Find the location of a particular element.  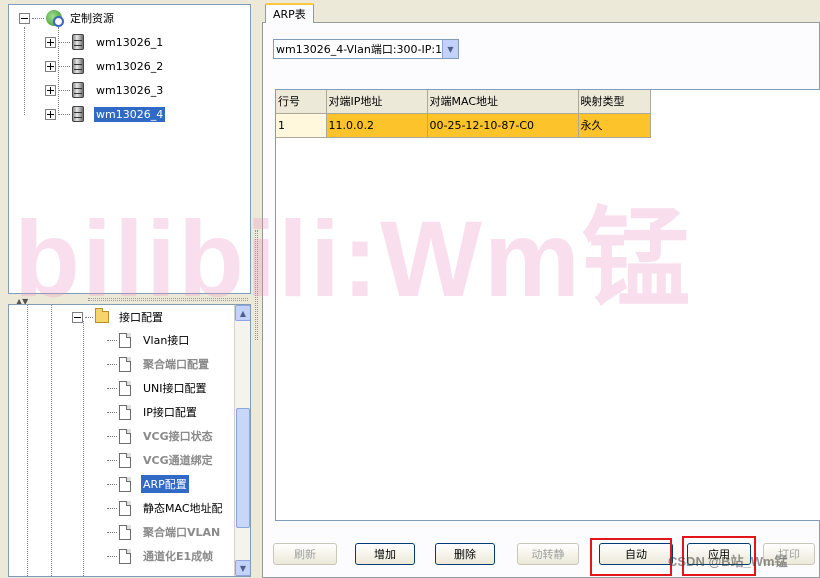

tree-node-wm13026-4: wm13026_4 is located at coordinates (105, 114).